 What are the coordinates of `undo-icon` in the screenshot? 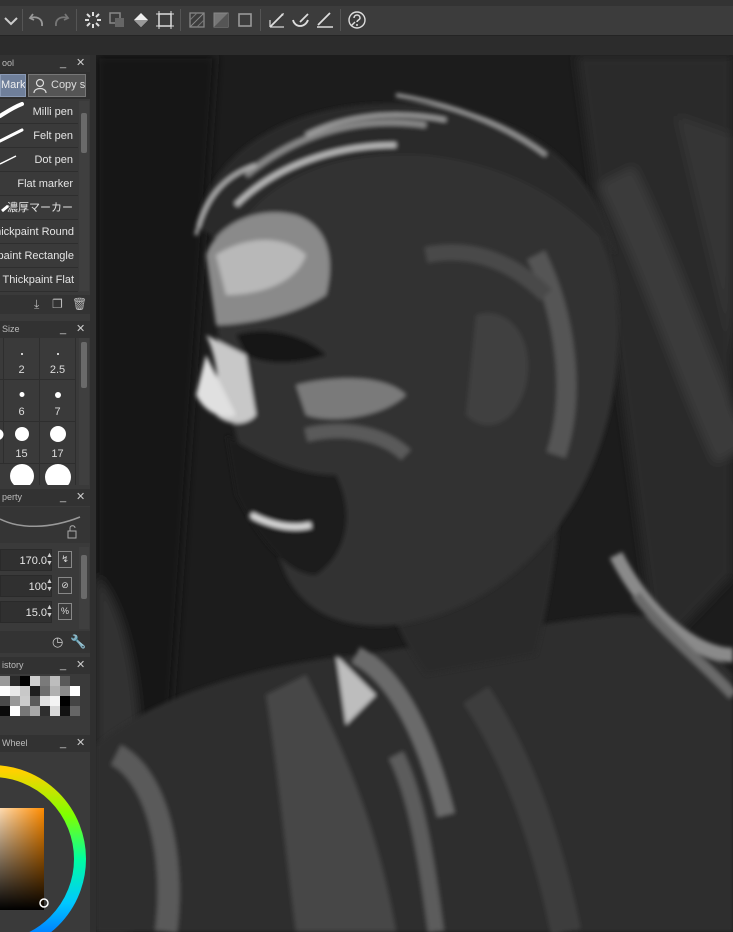 It's located at (37, 20).